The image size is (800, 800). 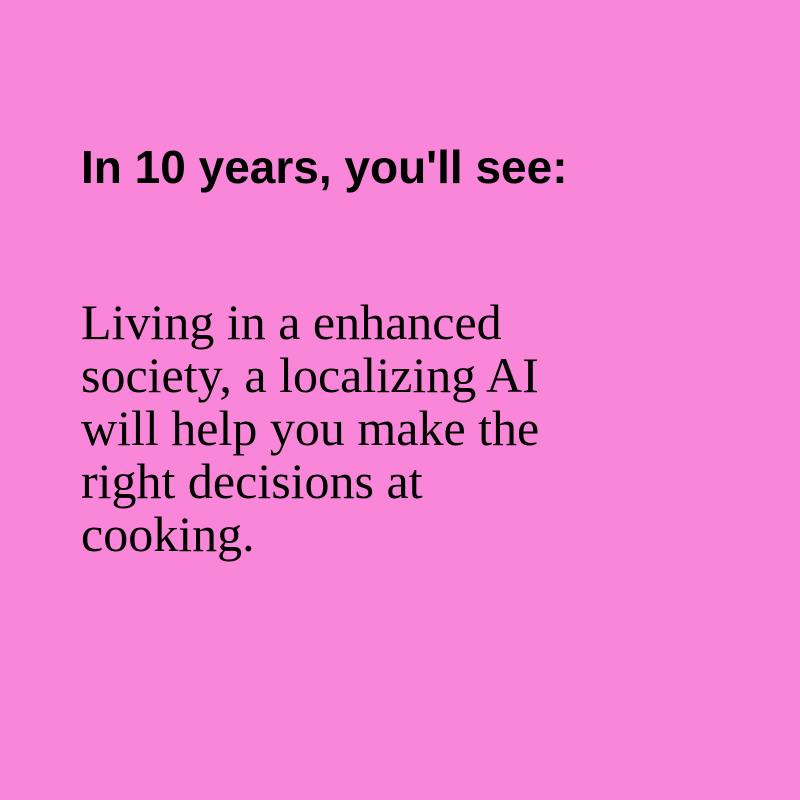 I want to click on body-line: cooking., so click(x=168, y=534).